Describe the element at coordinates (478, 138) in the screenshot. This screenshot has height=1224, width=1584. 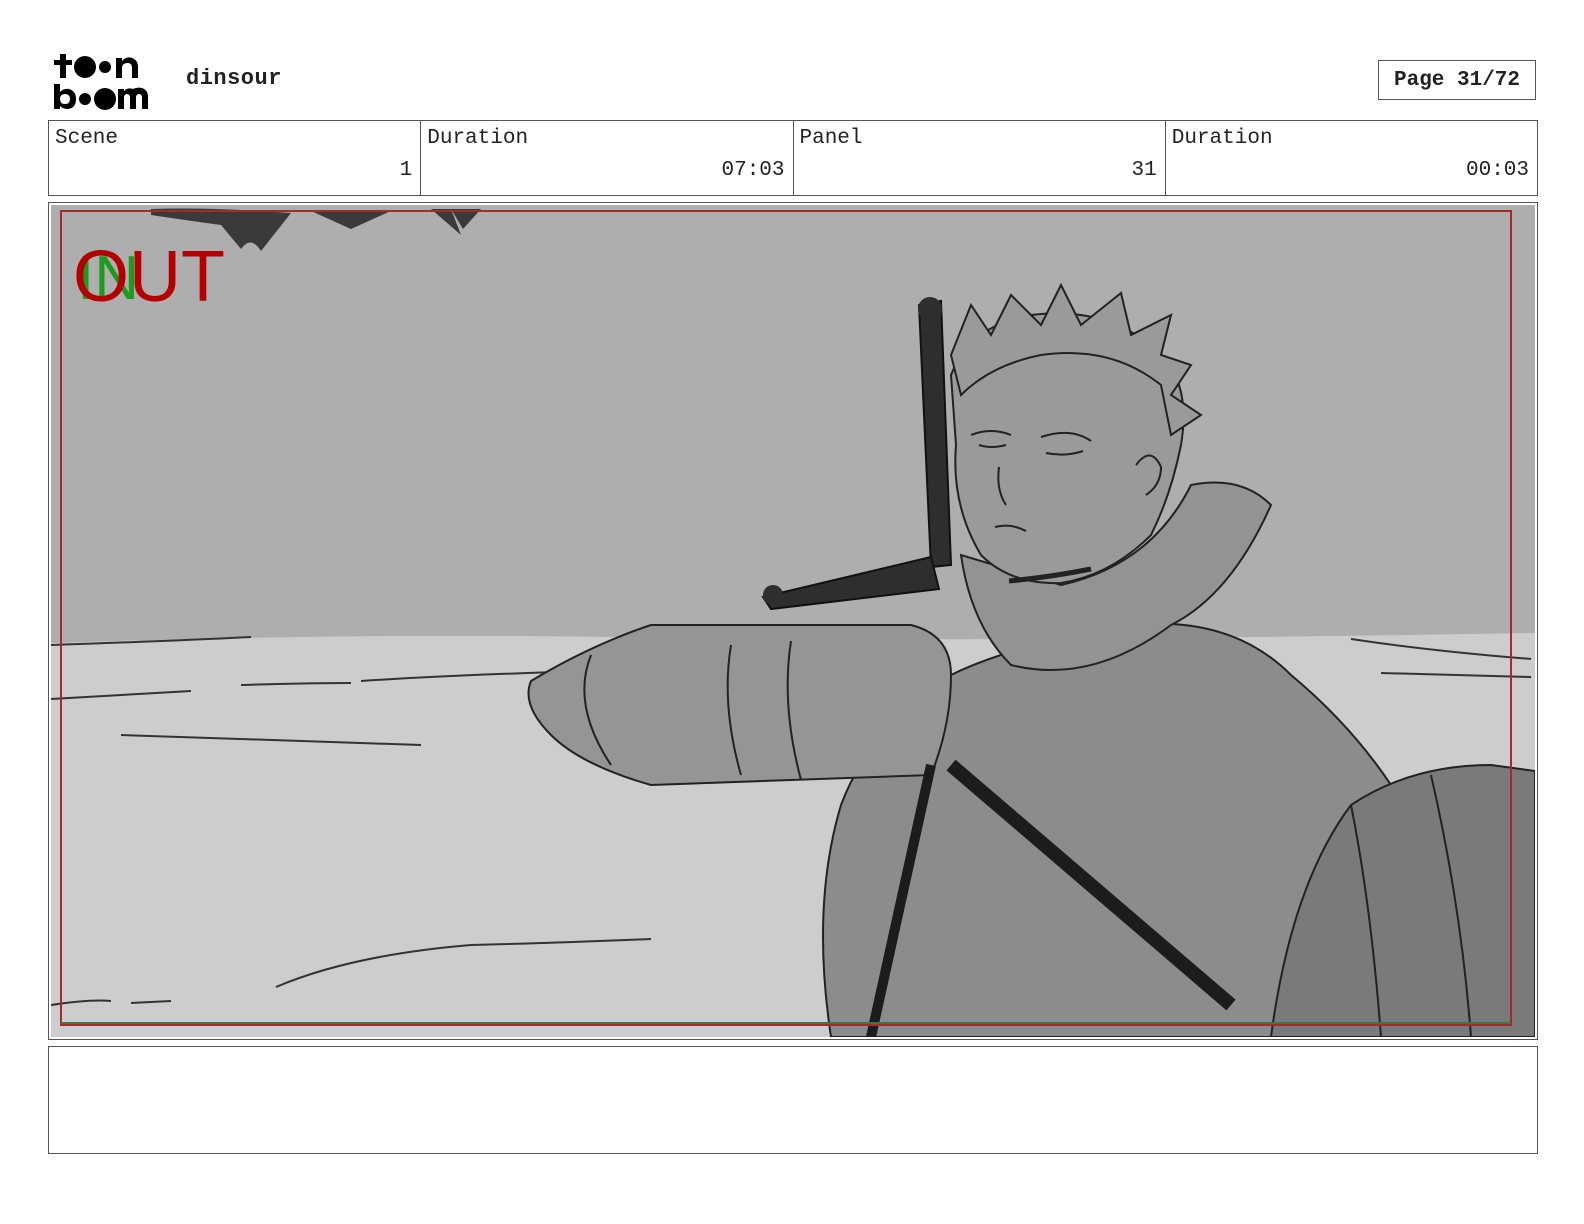
I see `scene-duration-label: Duration` at that location.